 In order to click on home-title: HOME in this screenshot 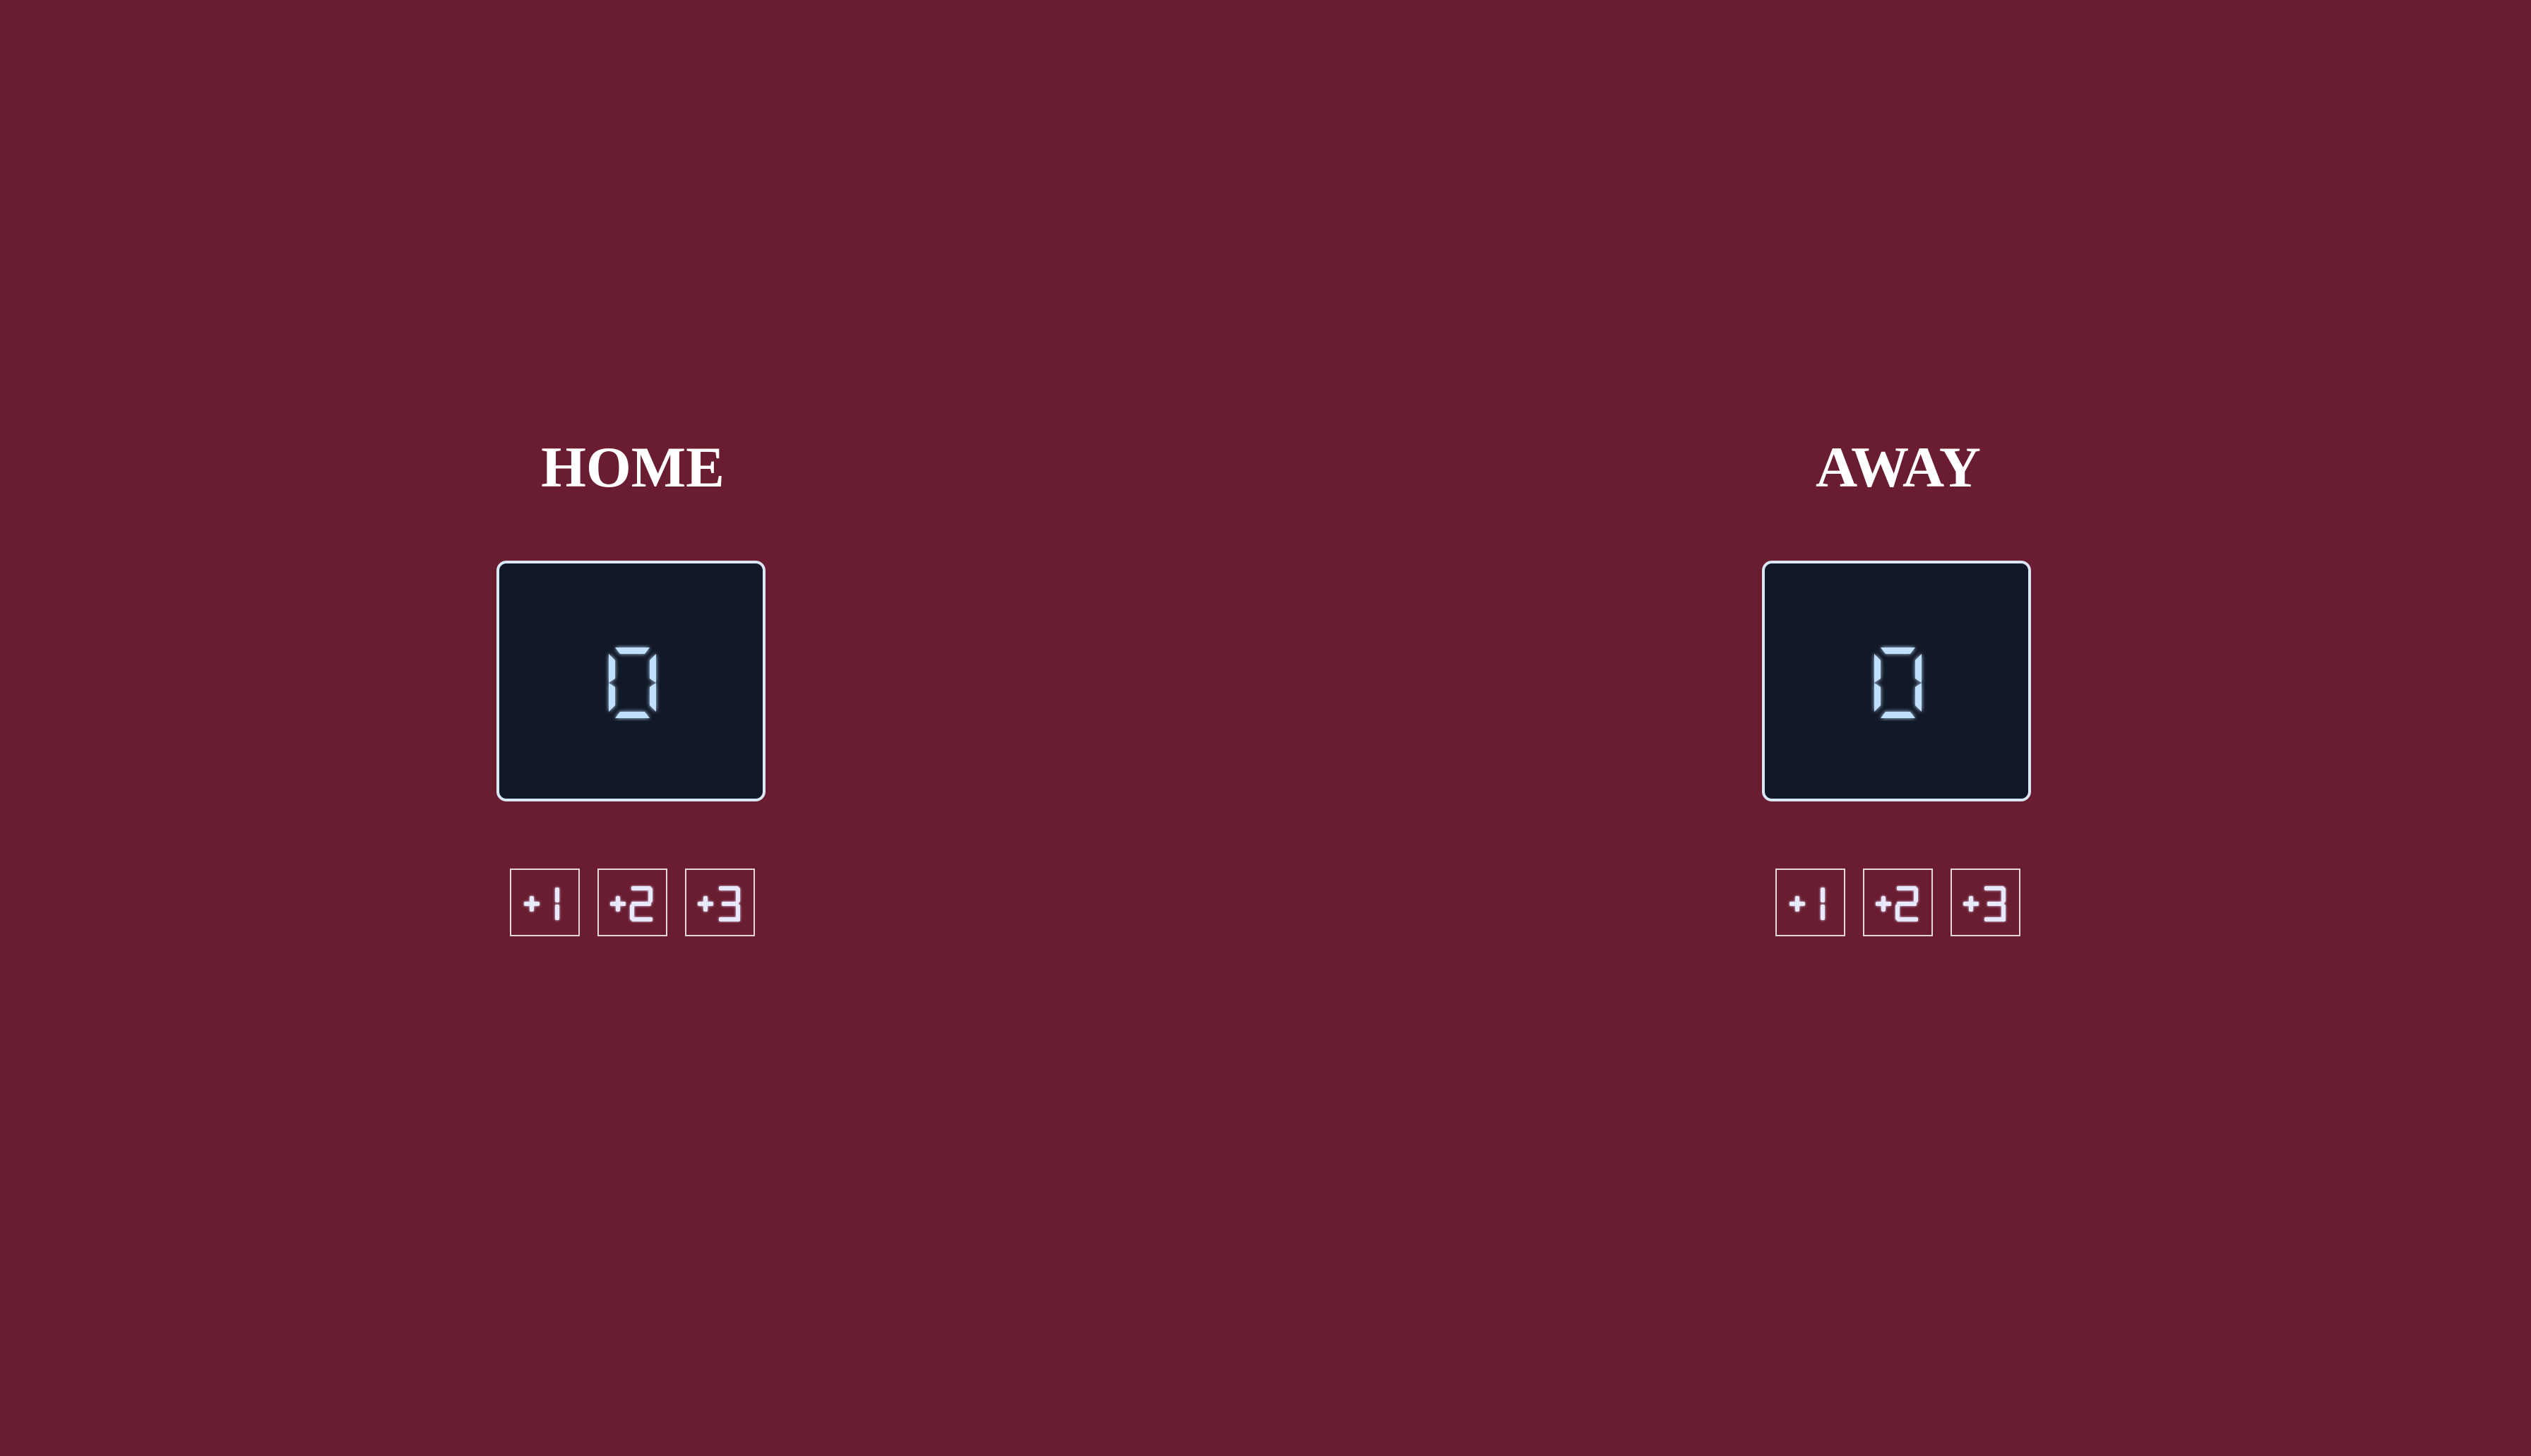, I will do `click(633, 467)`.